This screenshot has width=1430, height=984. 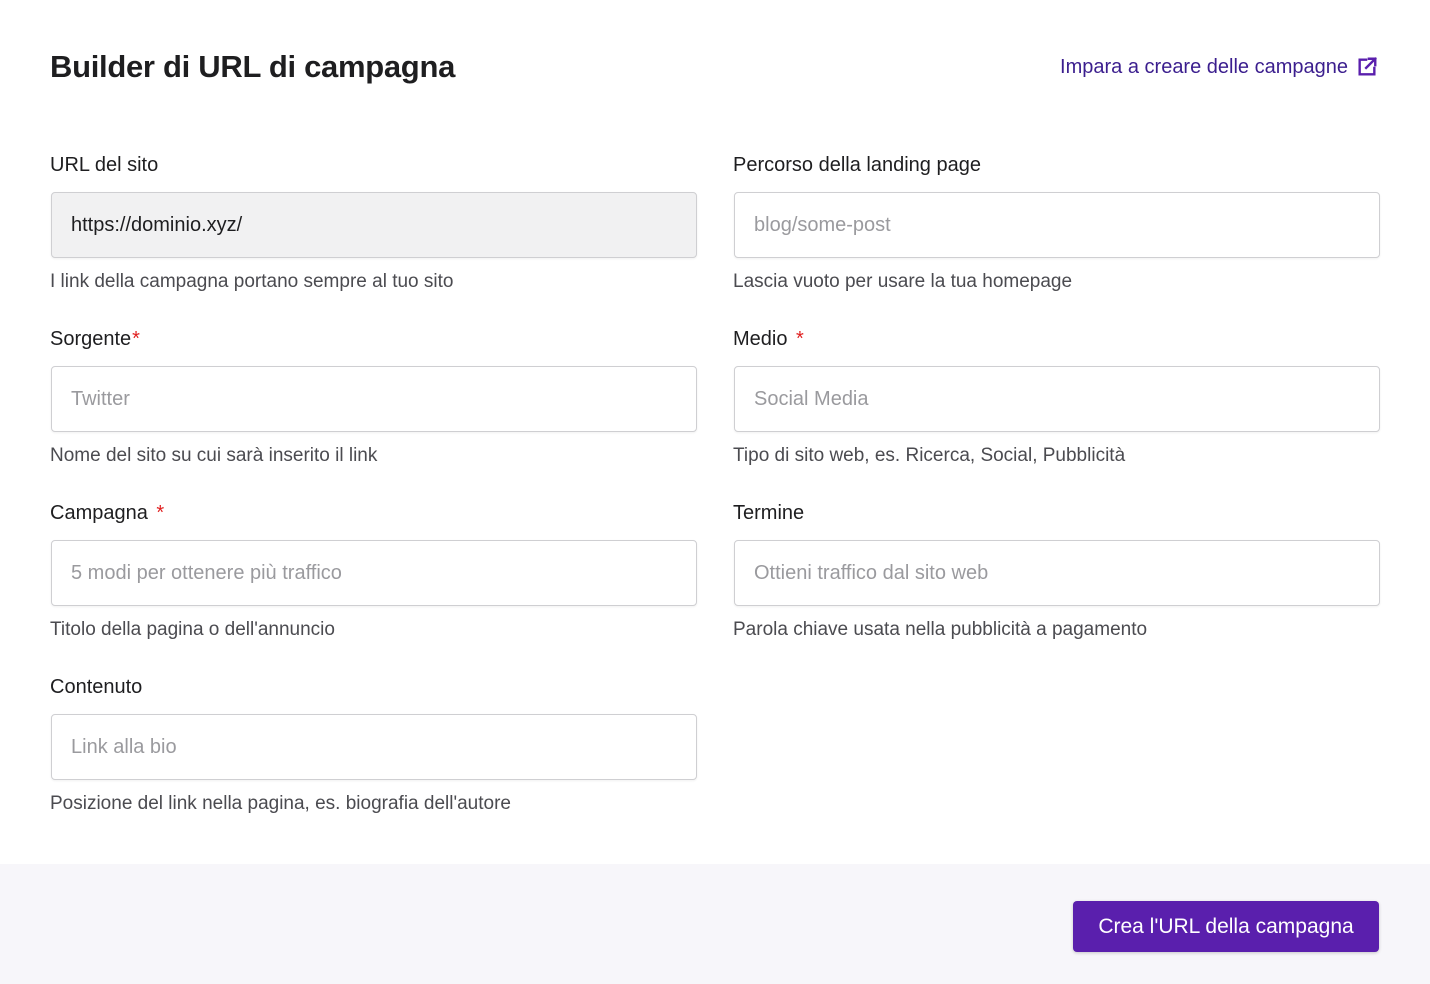 What do you see at coordinates (1367, 66) in the screenshot?
I see `external-link-icon` at bounding box center [1367, 66].